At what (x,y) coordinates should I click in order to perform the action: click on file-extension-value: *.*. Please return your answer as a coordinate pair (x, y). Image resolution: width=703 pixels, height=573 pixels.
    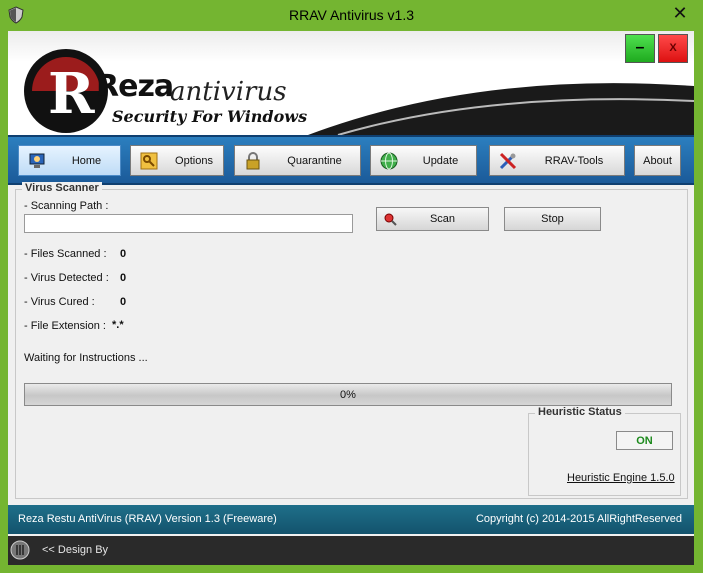
    Looking at the image, I should click on (118, 325).